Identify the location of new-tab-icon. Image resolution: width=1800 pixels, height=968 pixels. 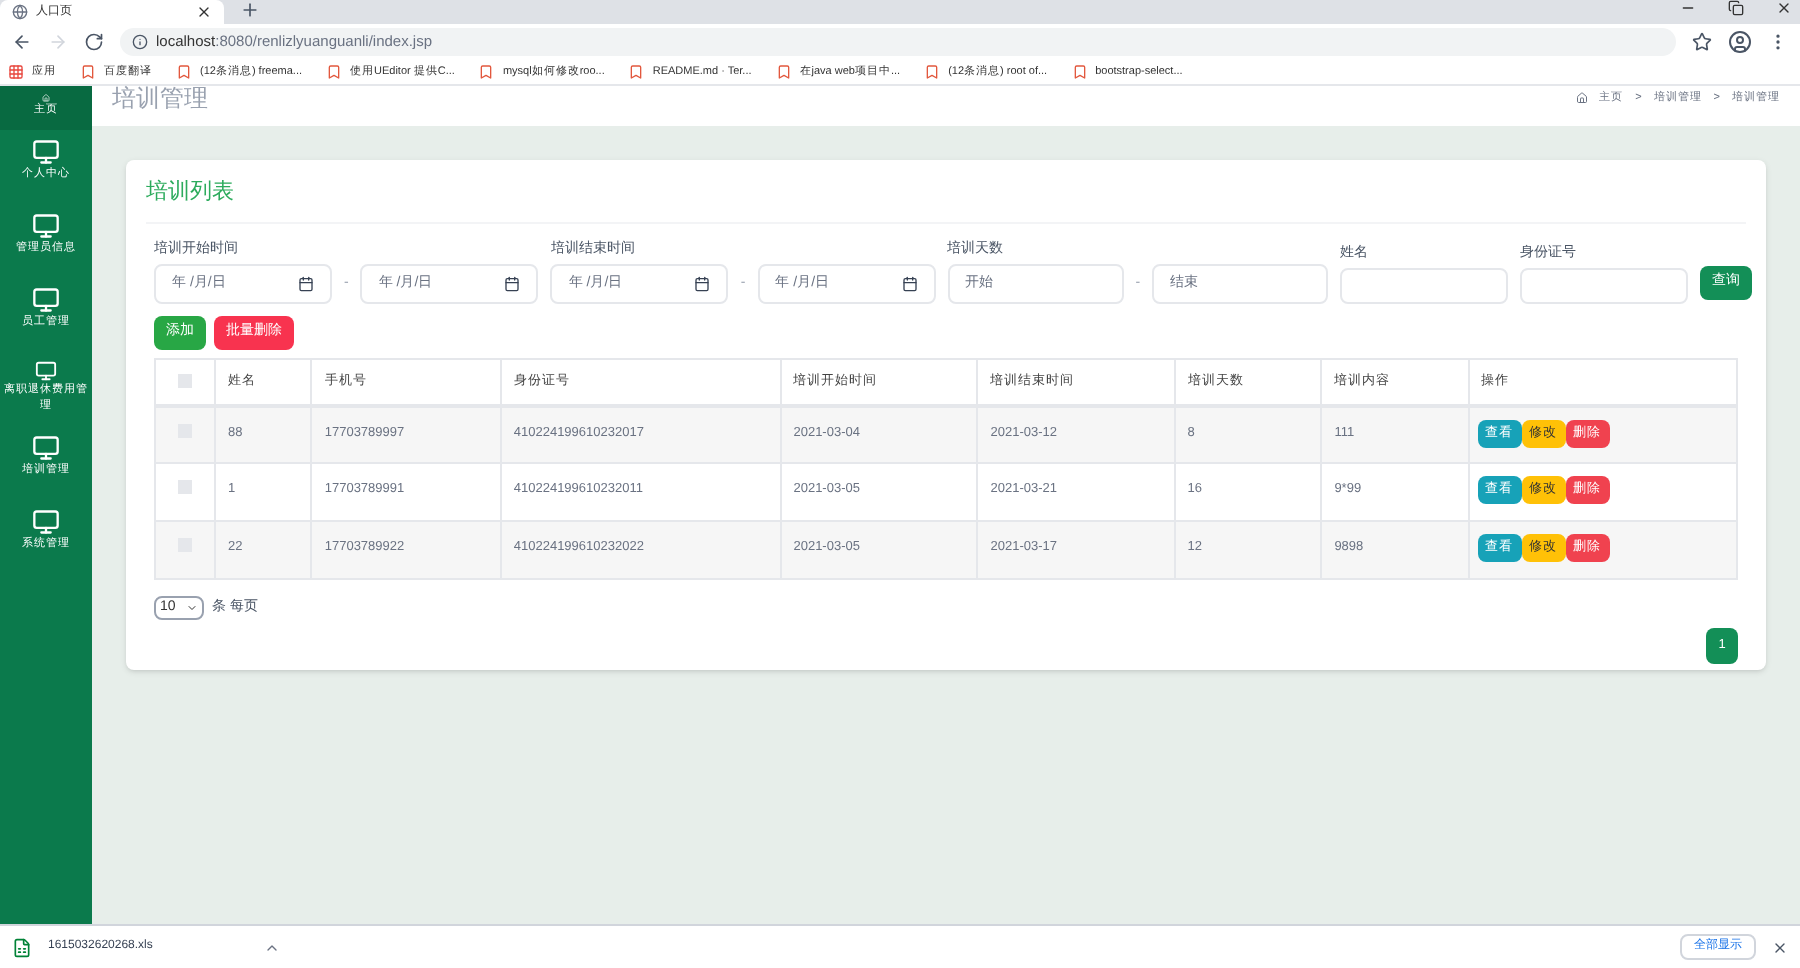
(250, 10).